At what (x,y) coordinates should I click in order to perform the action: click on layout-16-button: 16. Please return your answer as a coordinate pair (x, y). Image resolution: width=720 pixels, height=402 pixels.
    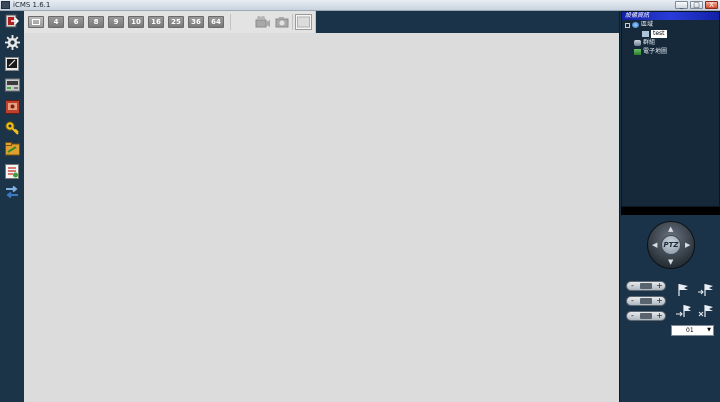
    Looking at the image, I should click on (156, 22).